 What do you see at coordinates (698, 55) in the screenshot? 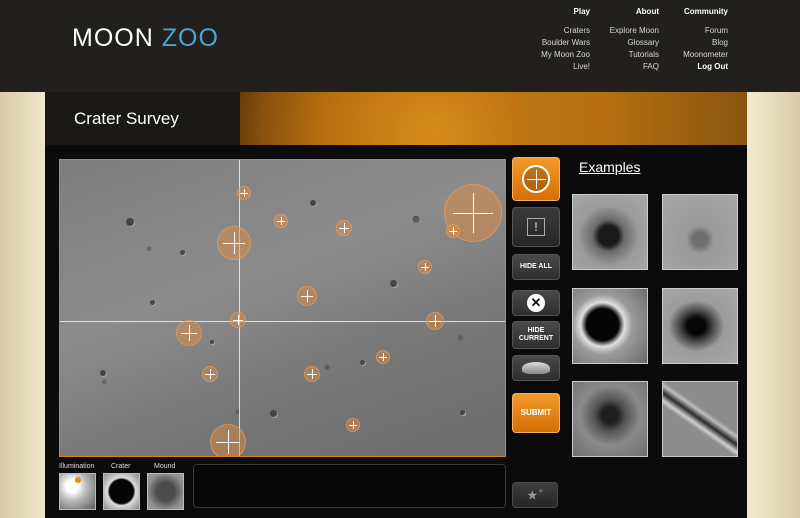
I see `nav-link-moonometer: Moonometer` at bounding box center [698, 55].